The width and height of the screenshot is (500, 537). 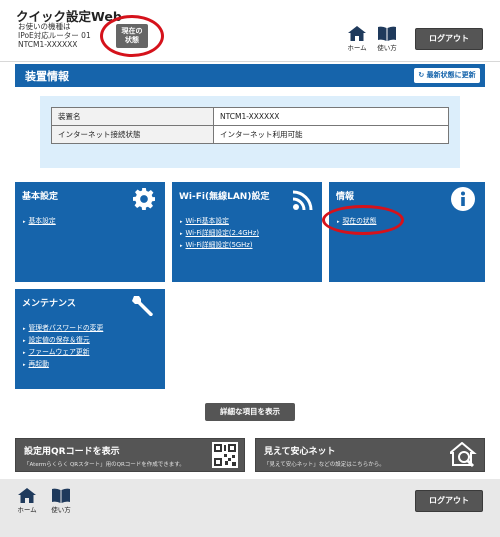 I want to click on show-advanced-button: 詳細な項目を表示, so click(x=250, y=412).